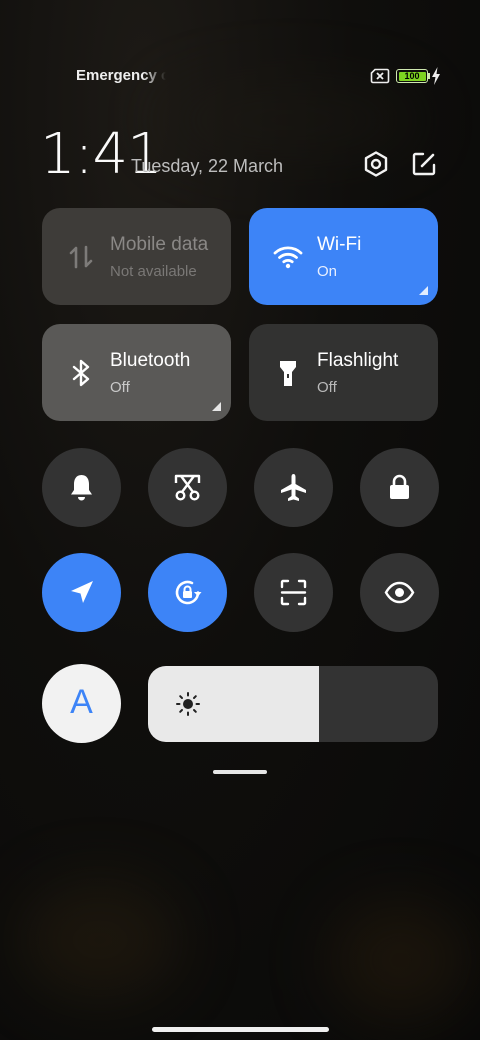 The width and height of the screenshot is (480, 1040). What do you see at coordinates (153, 271) in the screenshot?
I see `tile-mobile-data-state: Not available` at bounding box center [153, 271].